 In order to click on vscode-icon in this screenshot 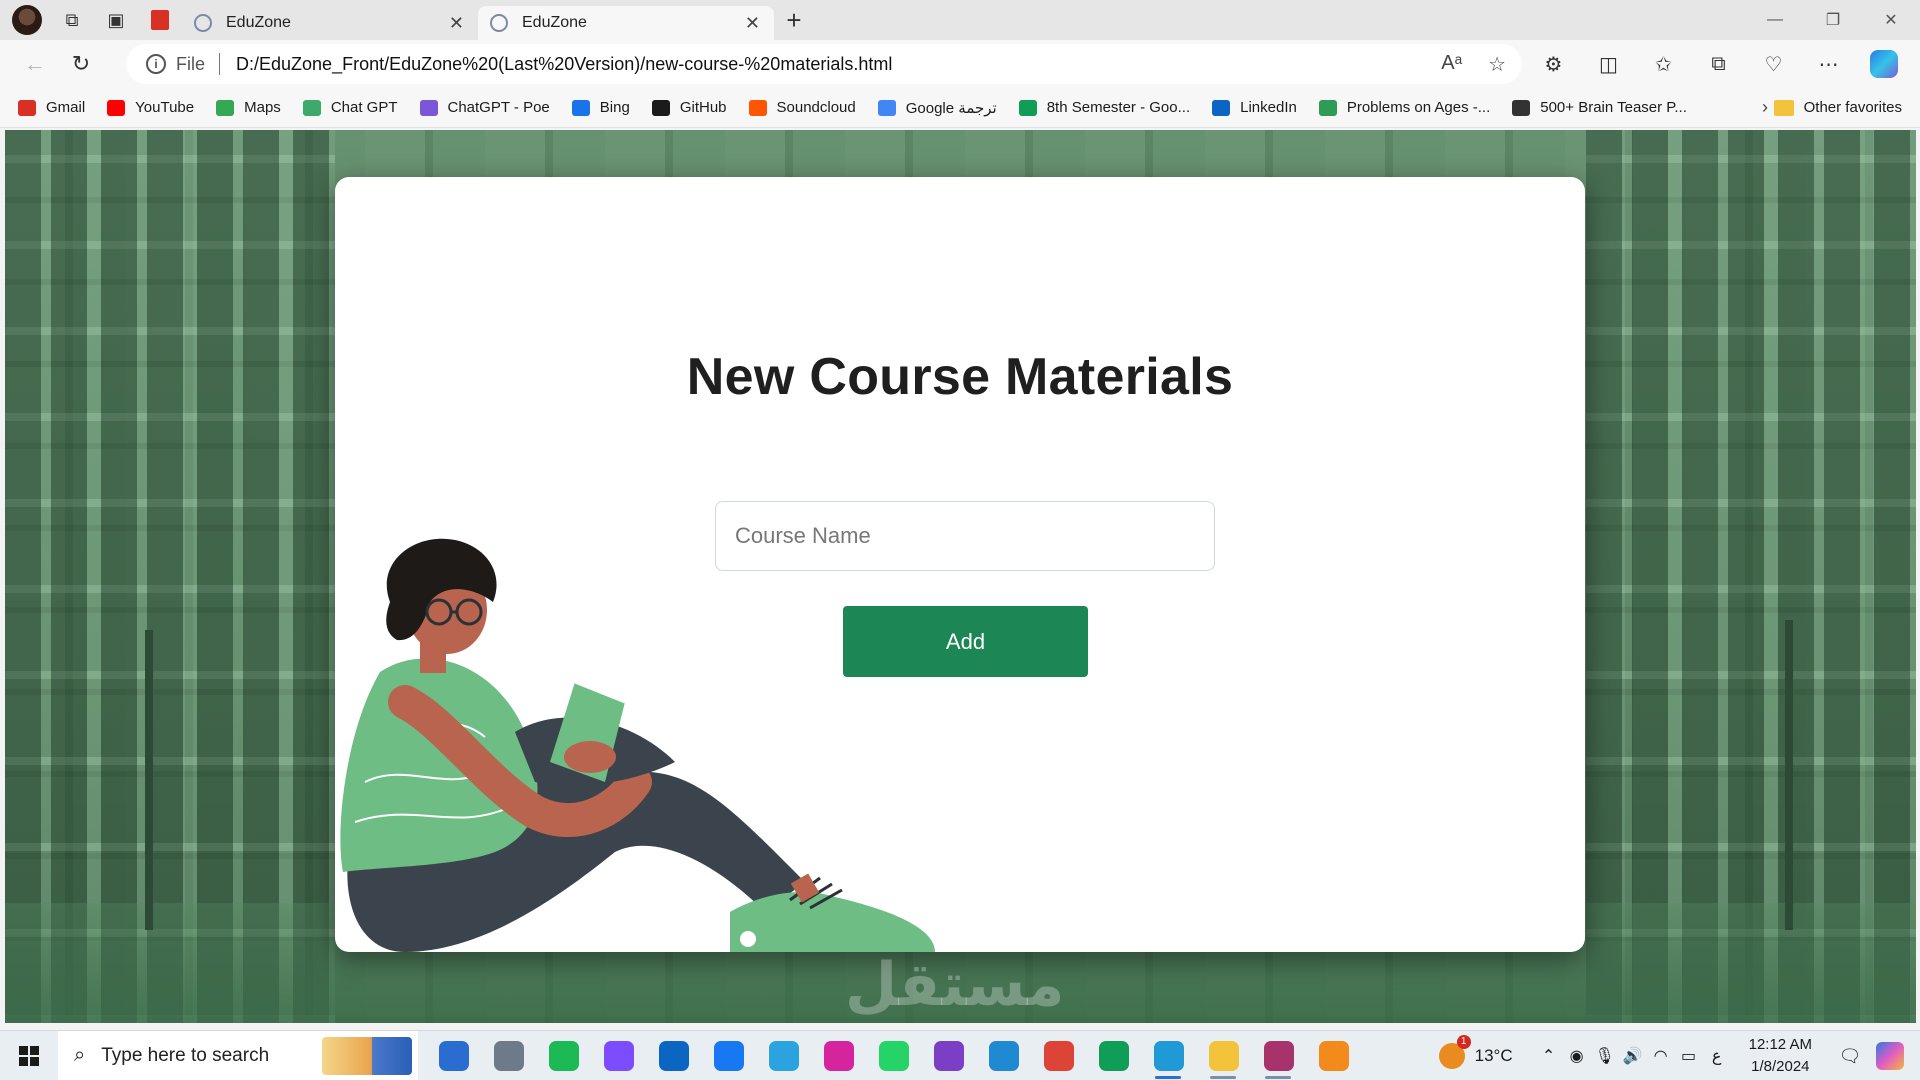, I will do `click(1003, 1055)`.